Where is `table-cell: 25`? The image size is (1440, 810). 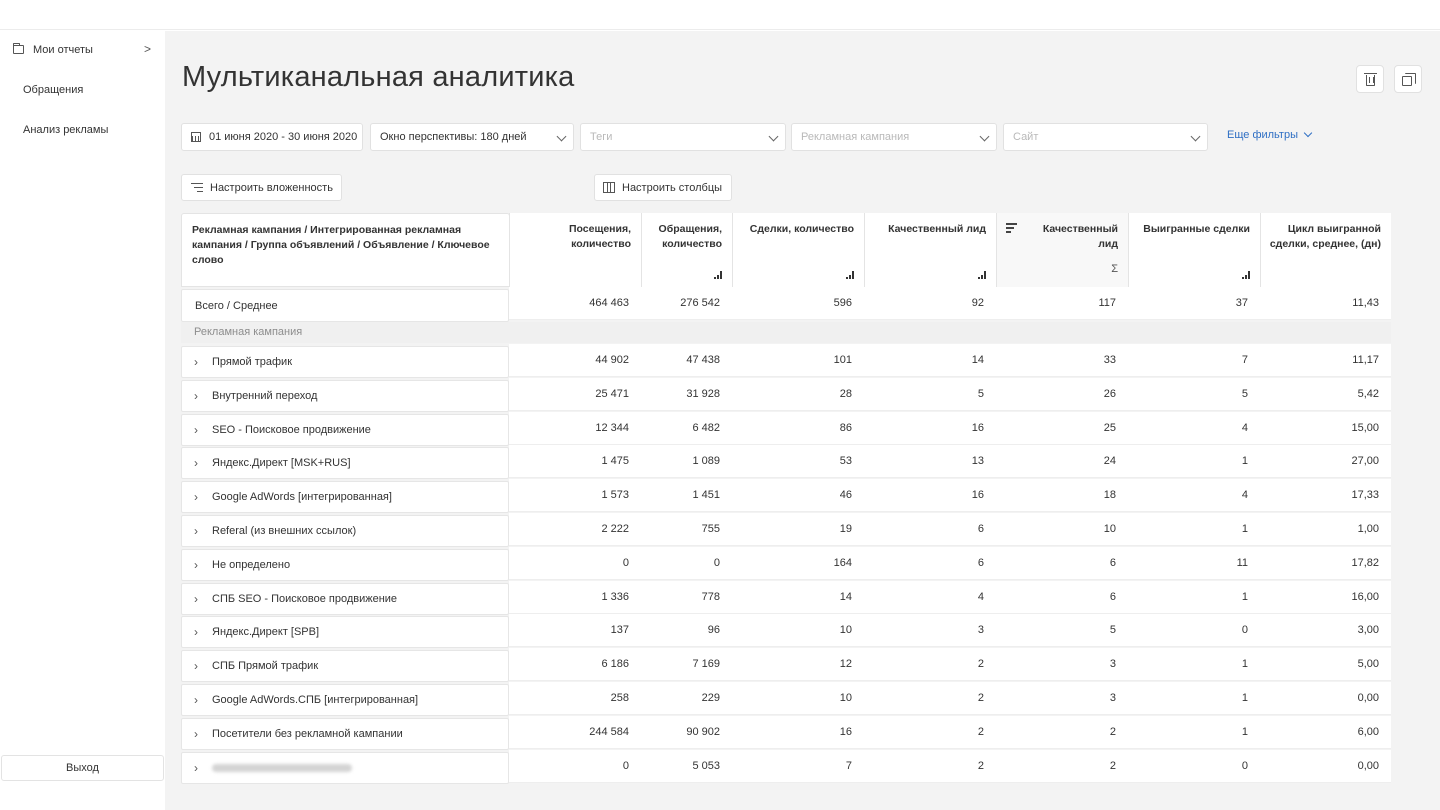
table-cell: 25 is located at coordinates (1109, 427).